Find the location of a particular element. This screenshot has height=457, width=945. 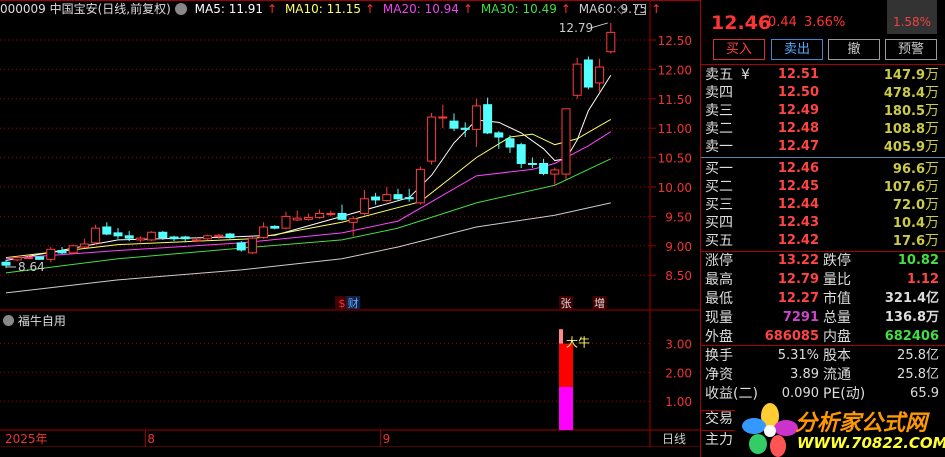

watermark-title: 分析家公式网 is located at coordinates (861, 423).